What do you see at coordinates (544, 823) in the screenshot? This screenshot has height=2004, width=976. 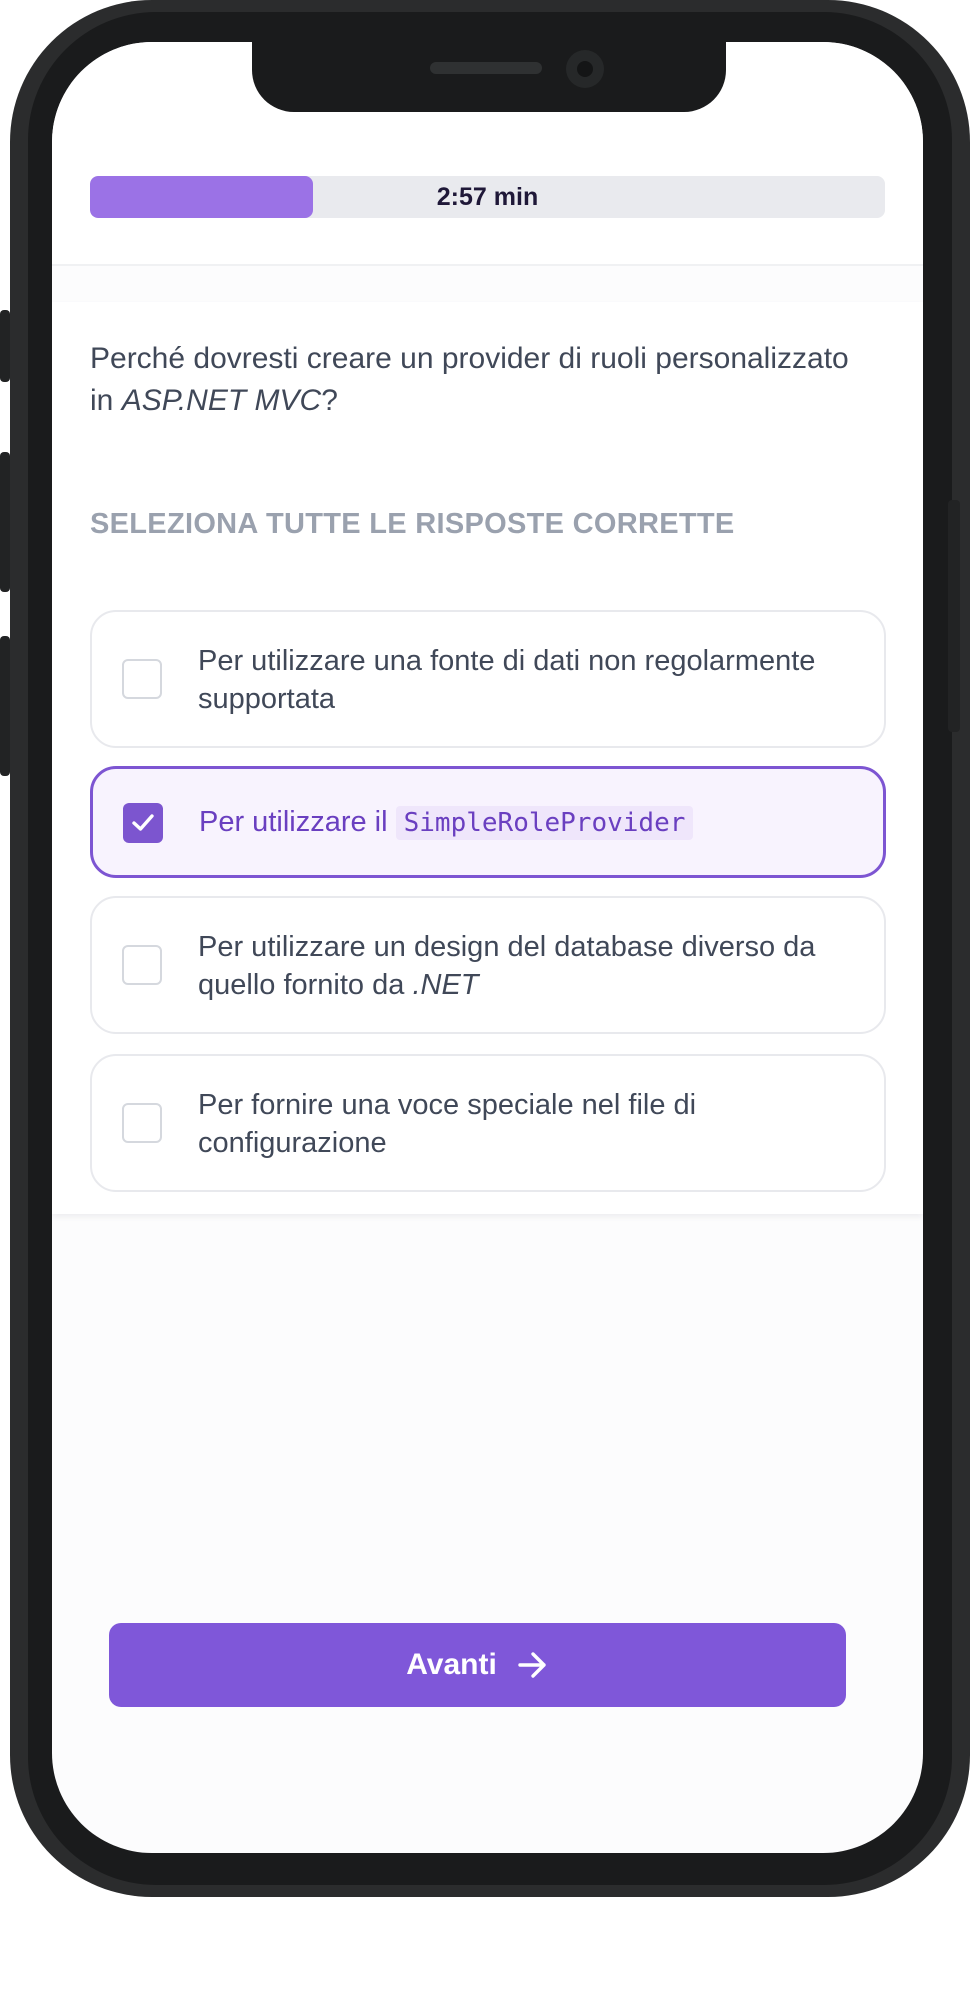 I see `answer-option-2-code: SimpleRoleProvider` at bounding box center [544, 823].